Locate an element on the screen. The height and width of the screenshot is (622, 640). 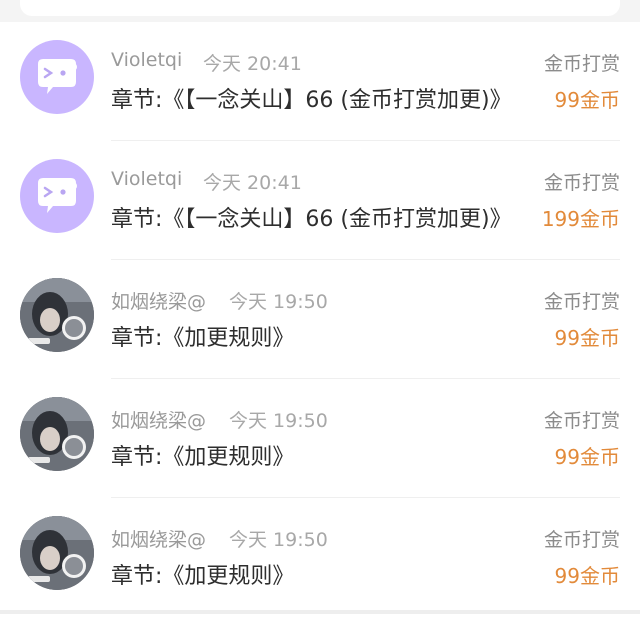
coin-amount: 199金币 is located at coordinates (580, 219).